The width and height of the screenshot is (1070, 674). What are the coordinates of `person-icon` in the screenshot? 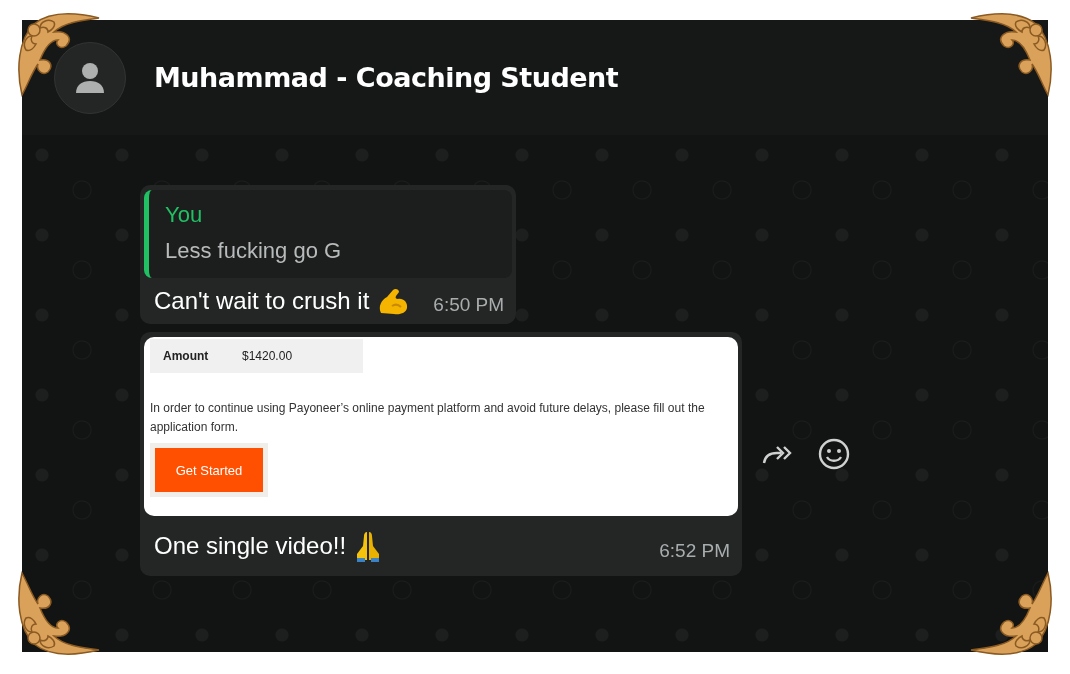 It's located at (90, 77).